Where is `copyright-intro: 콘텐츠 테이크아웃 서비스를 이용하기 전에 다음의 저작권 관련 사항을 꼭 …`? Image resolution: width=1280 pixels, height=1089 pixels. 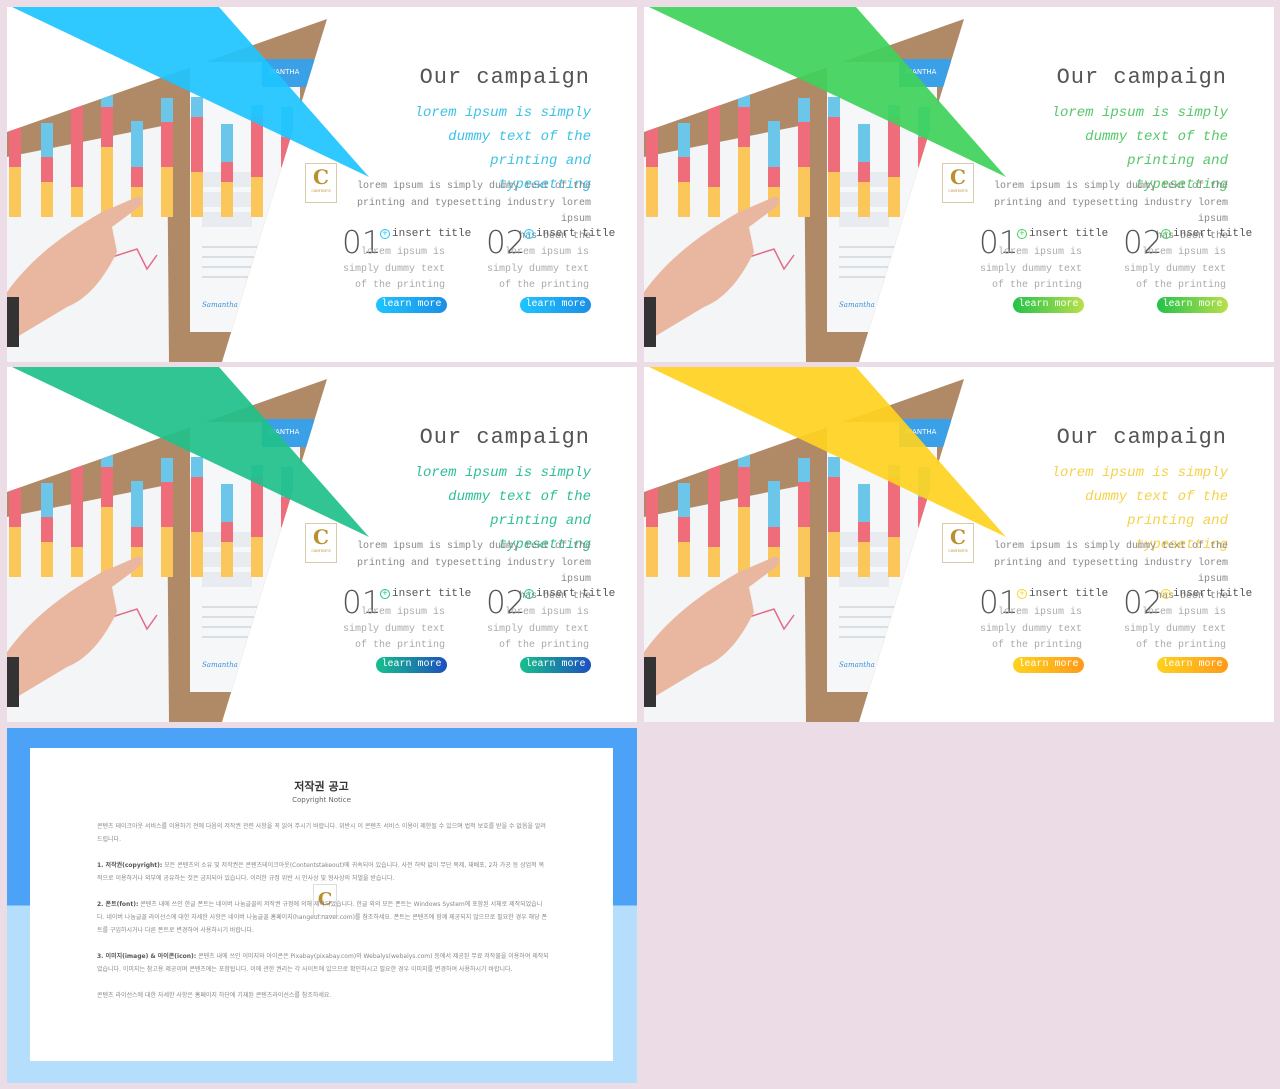
copyright-intro: 콘텐츠 테이크아웃 서비스를 이용하기 전에 다음의 저작권 관련 사항을 꼭 … is located at coordinates (321, 833).